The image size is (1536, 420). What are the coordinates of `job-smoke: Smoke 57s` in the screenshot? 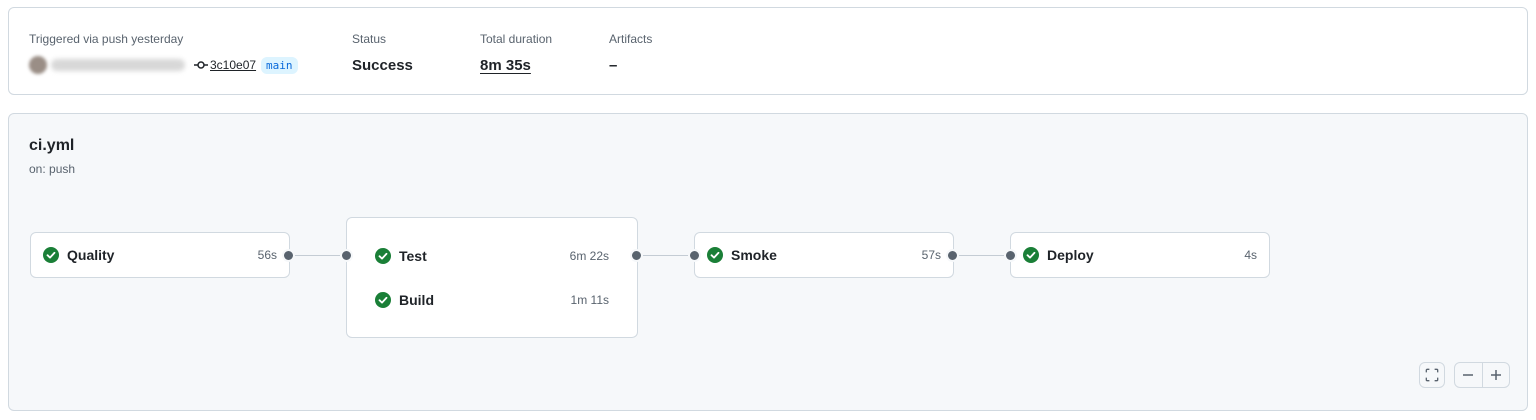 It's located at (824, 255).